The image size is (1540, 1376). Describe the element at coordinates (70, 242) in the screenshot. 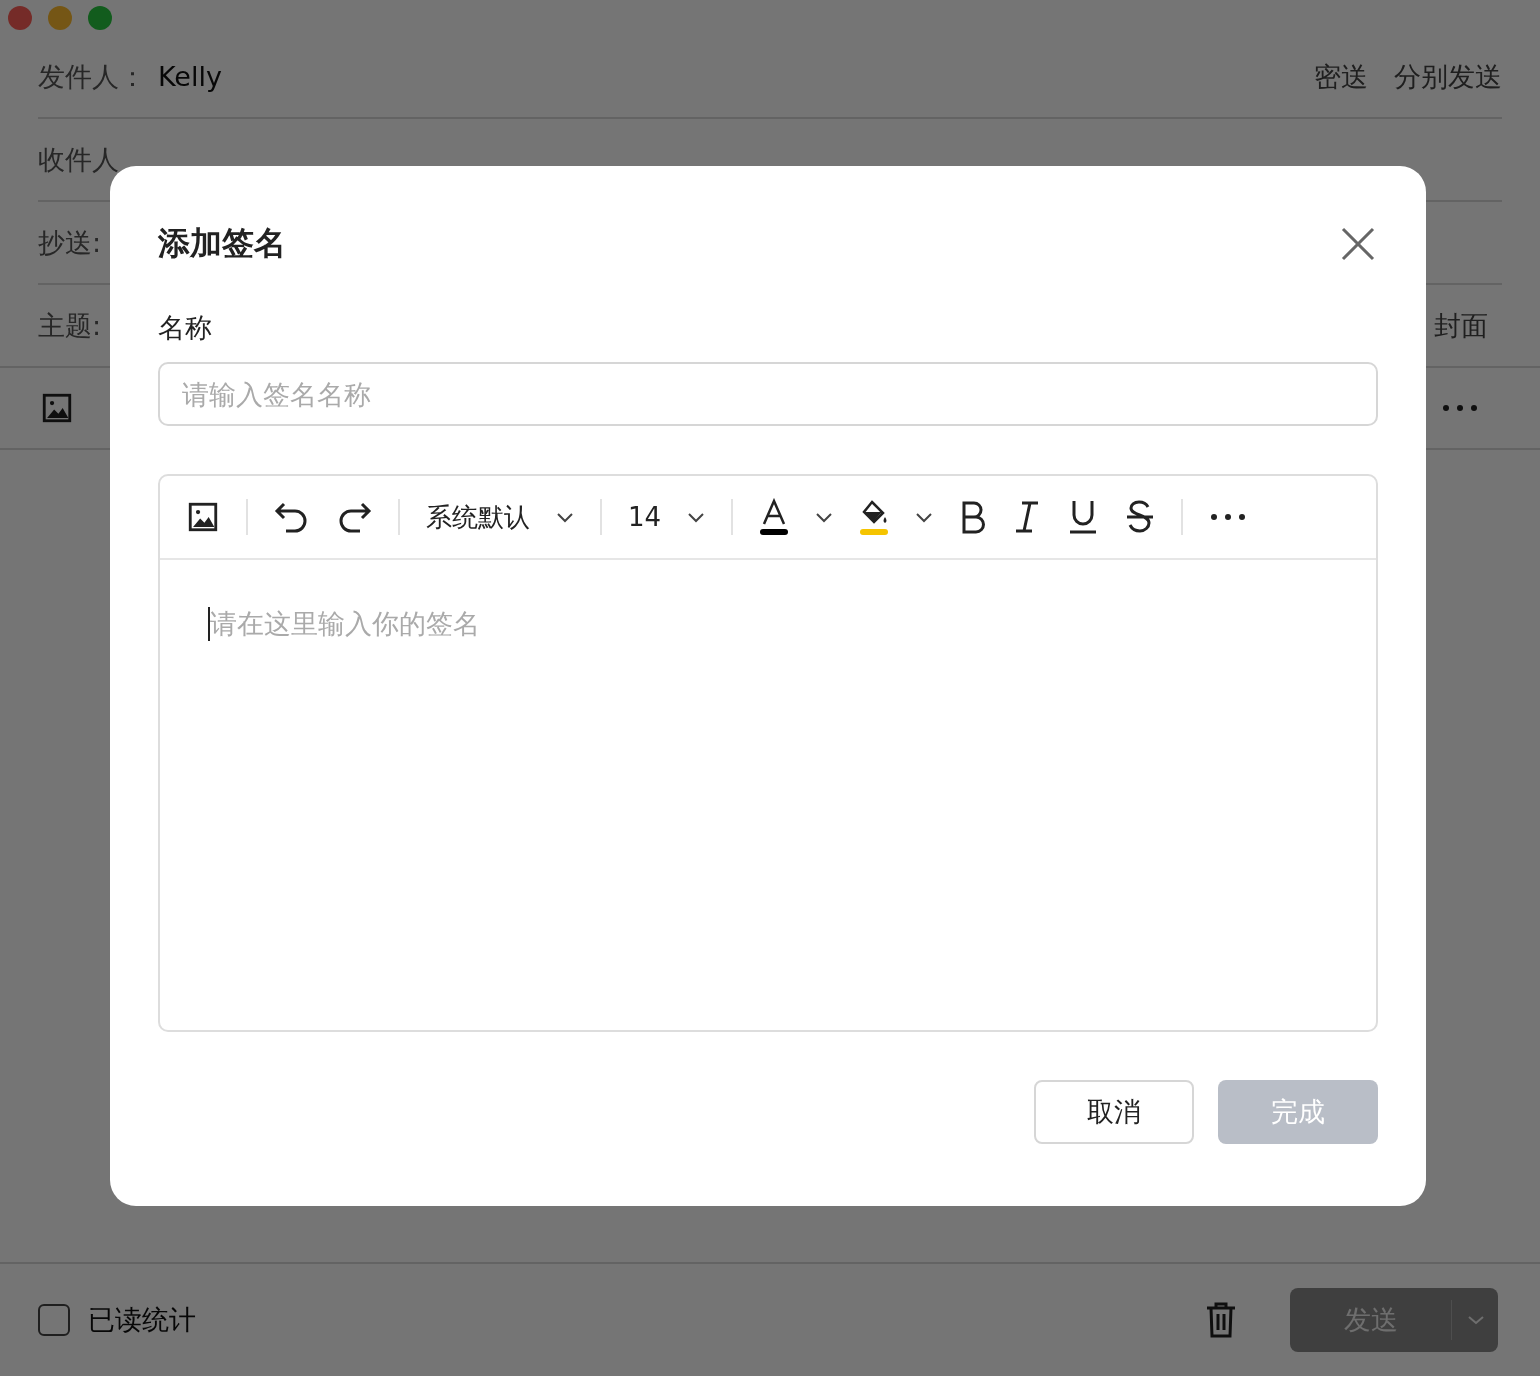

I see `field-label: 抄送:` at that location.